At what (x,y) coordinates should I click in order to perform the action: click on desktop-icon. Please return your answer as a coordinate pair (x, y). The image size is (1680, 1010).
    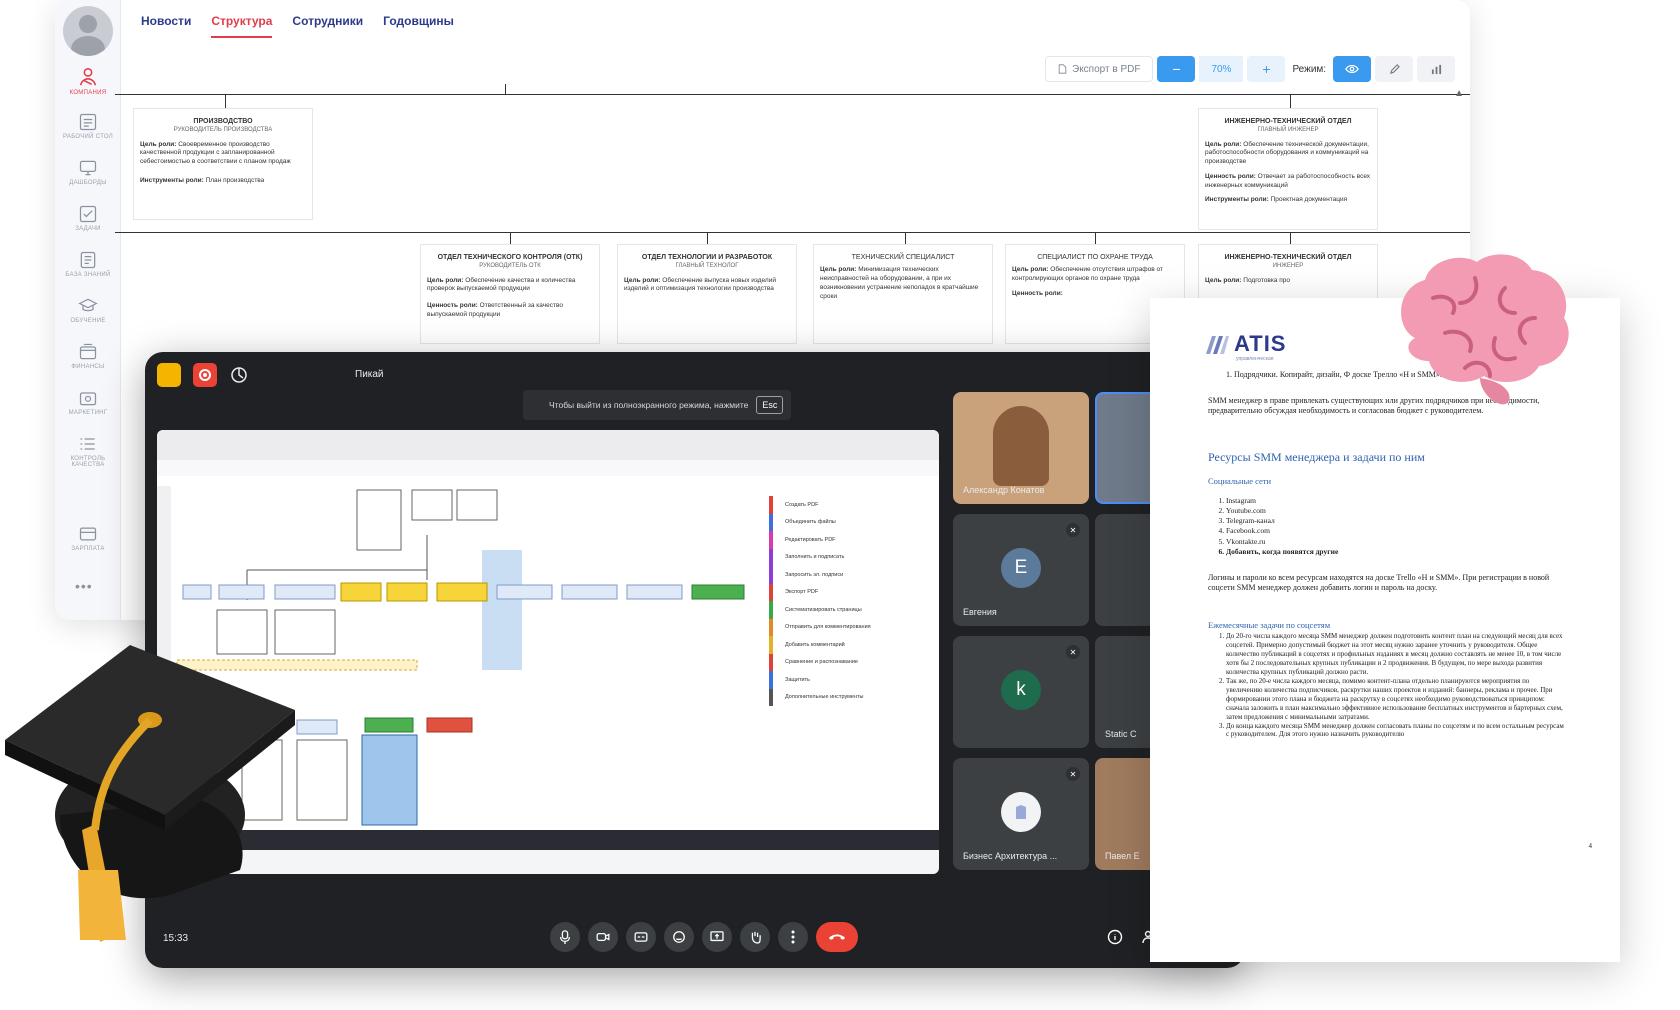
    Looking at the image, I should click on (88, 122).